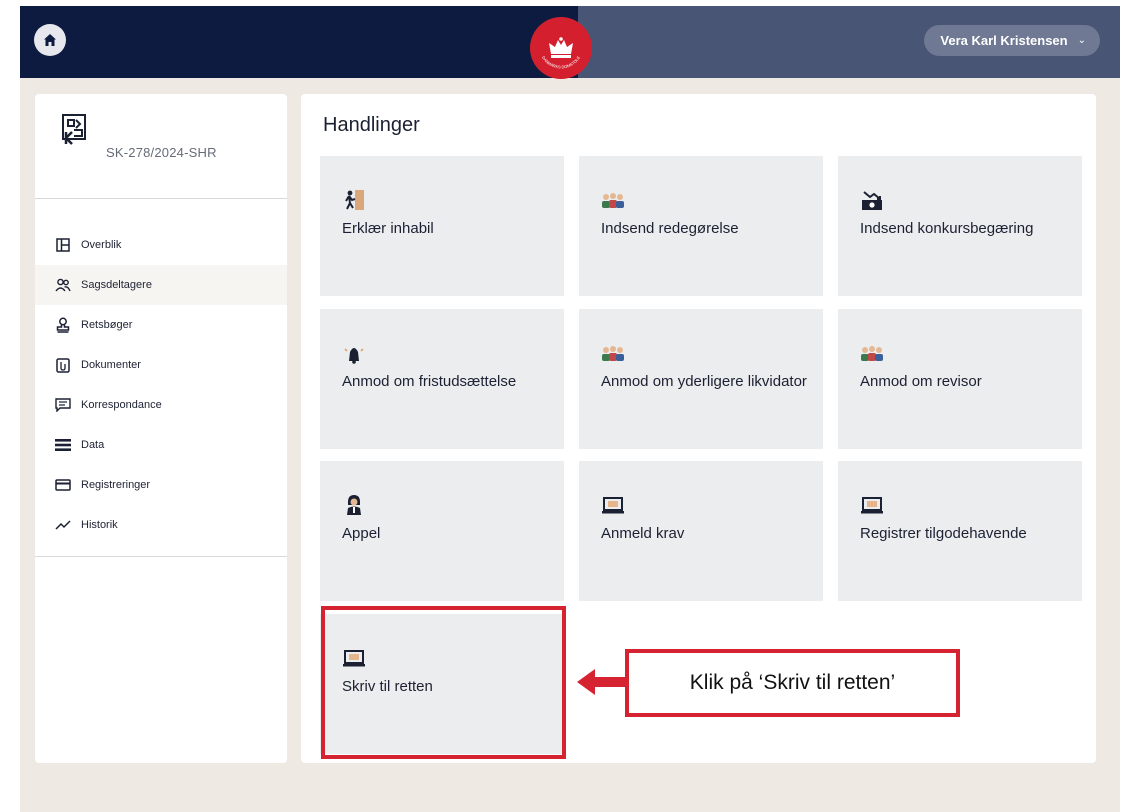 The height and width of the screenshot is (812, 1122). Describe the element at coordinates (947, 228) in the screenshot. I see `tile-label: Indsend konkursbegæring` at that location.